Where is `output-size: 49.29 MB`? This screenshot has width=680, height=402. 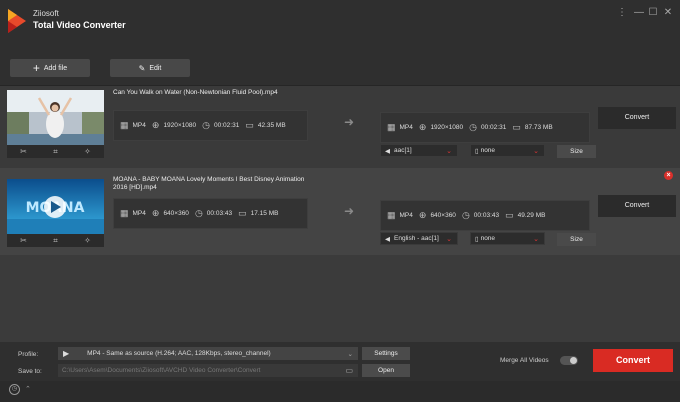 output-size: 49.29 MB is located at coordinates (531, 215).